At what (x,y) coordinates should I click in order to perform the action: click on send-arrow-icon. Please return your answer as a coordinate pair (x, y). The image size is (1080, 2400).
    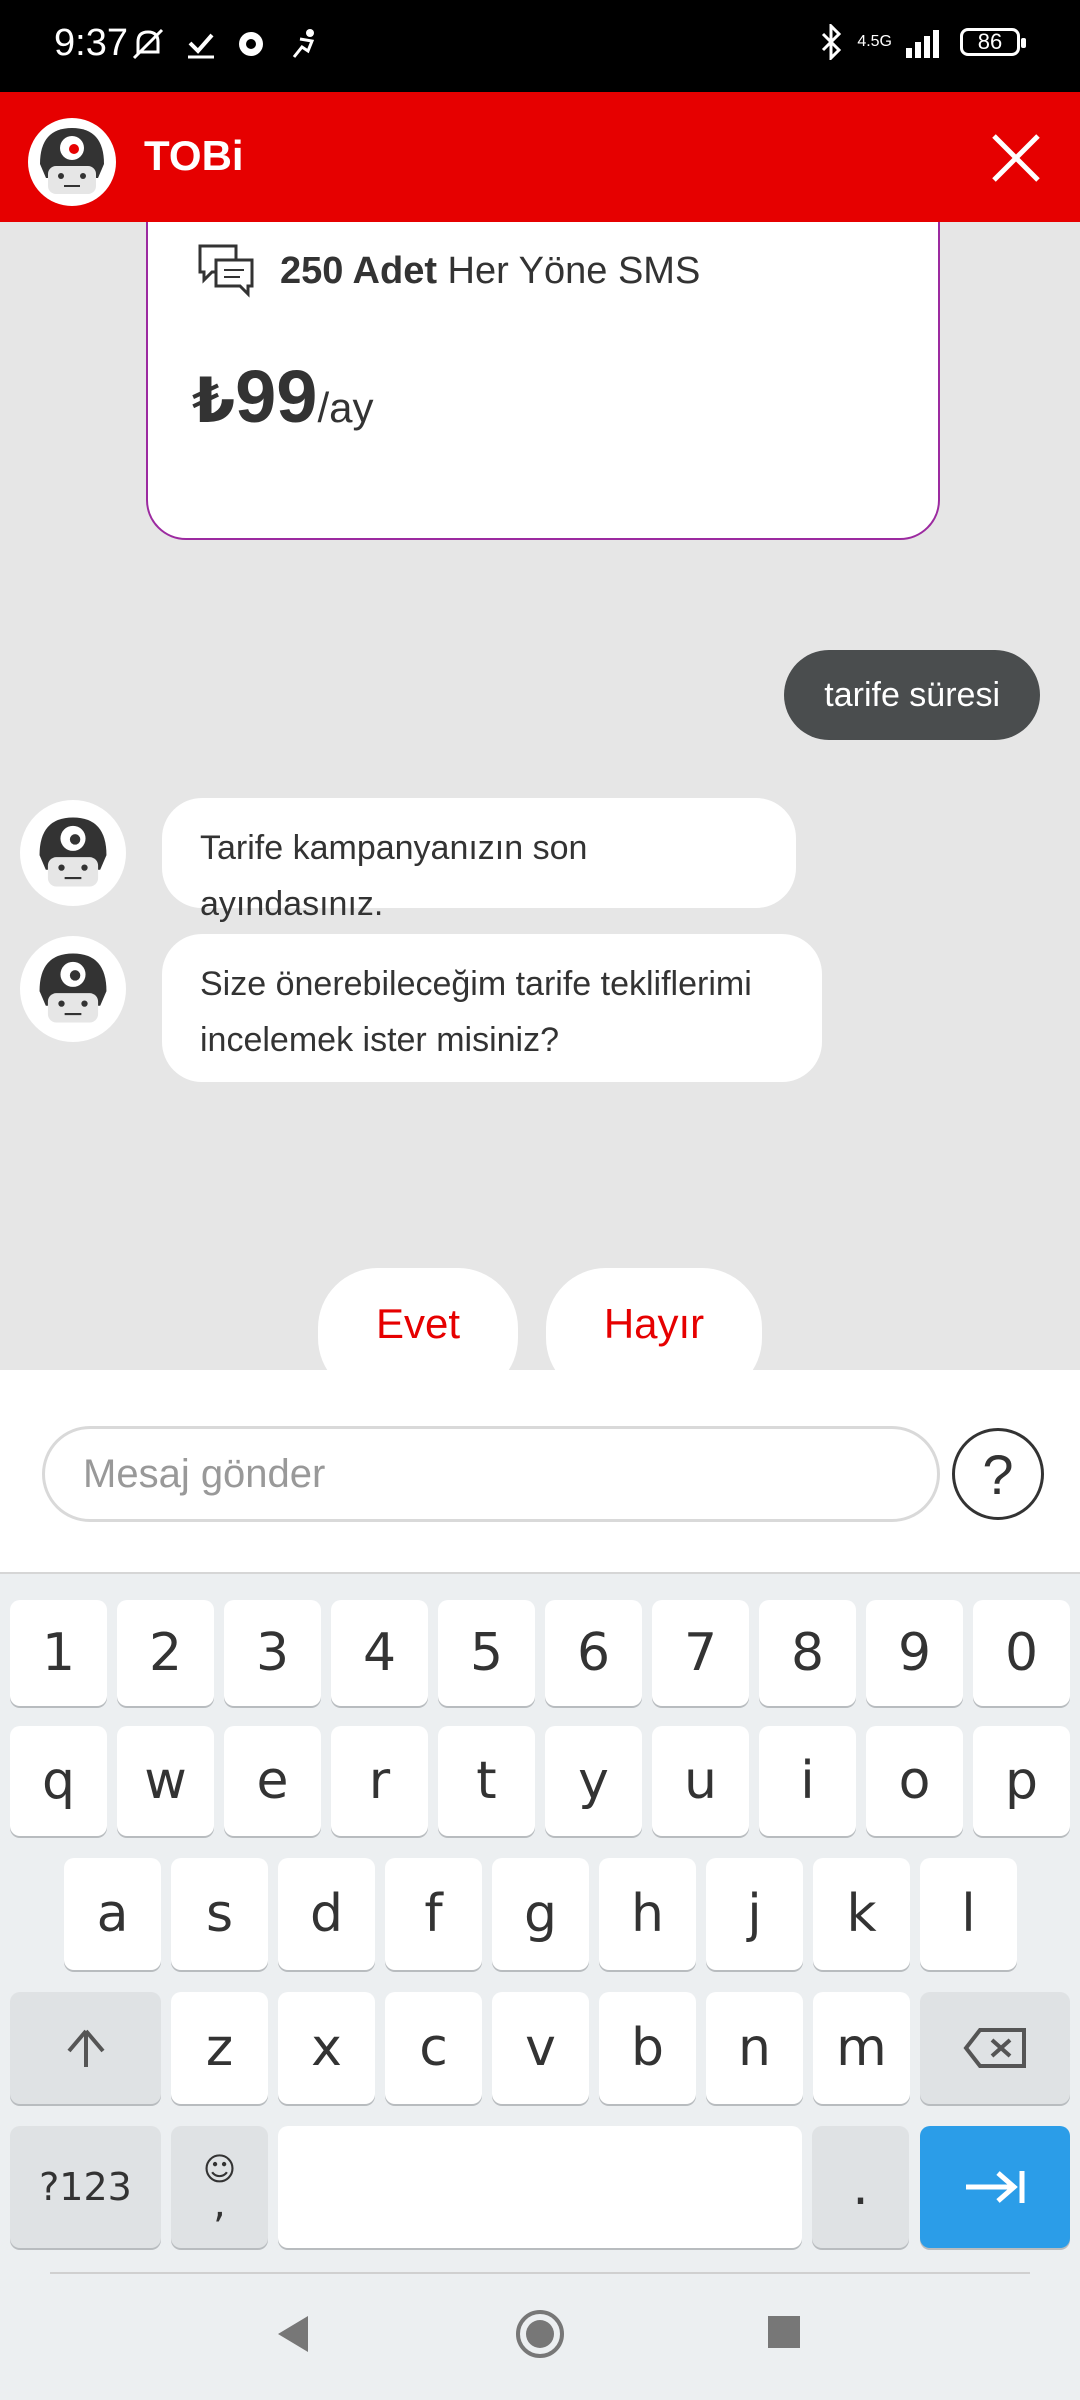
    Looking at the image, I should click on (995, 2187).